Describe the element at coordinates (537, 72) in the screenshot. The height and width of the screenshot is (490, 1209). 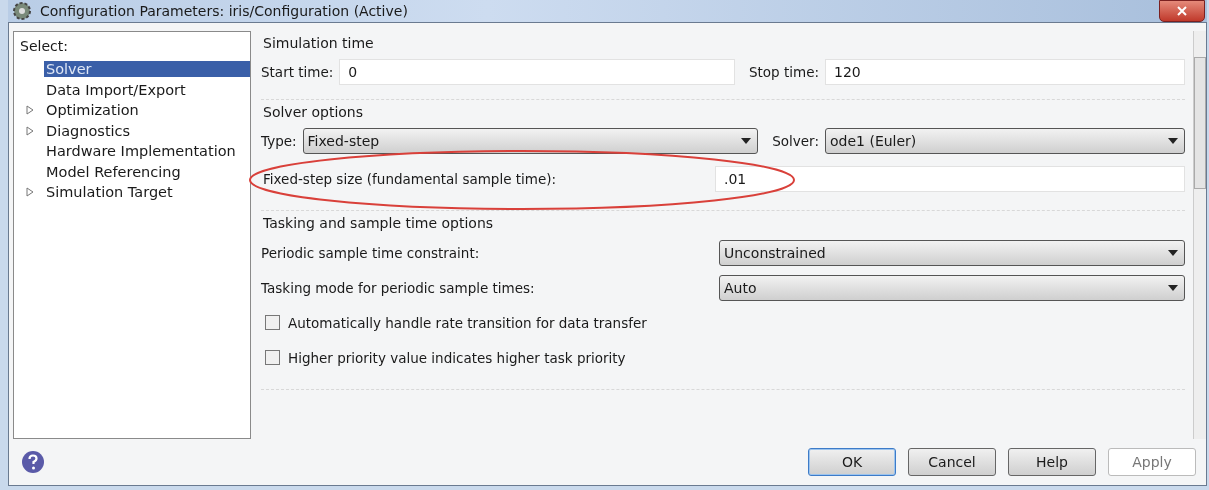
I see `input-field: 0` at that location.